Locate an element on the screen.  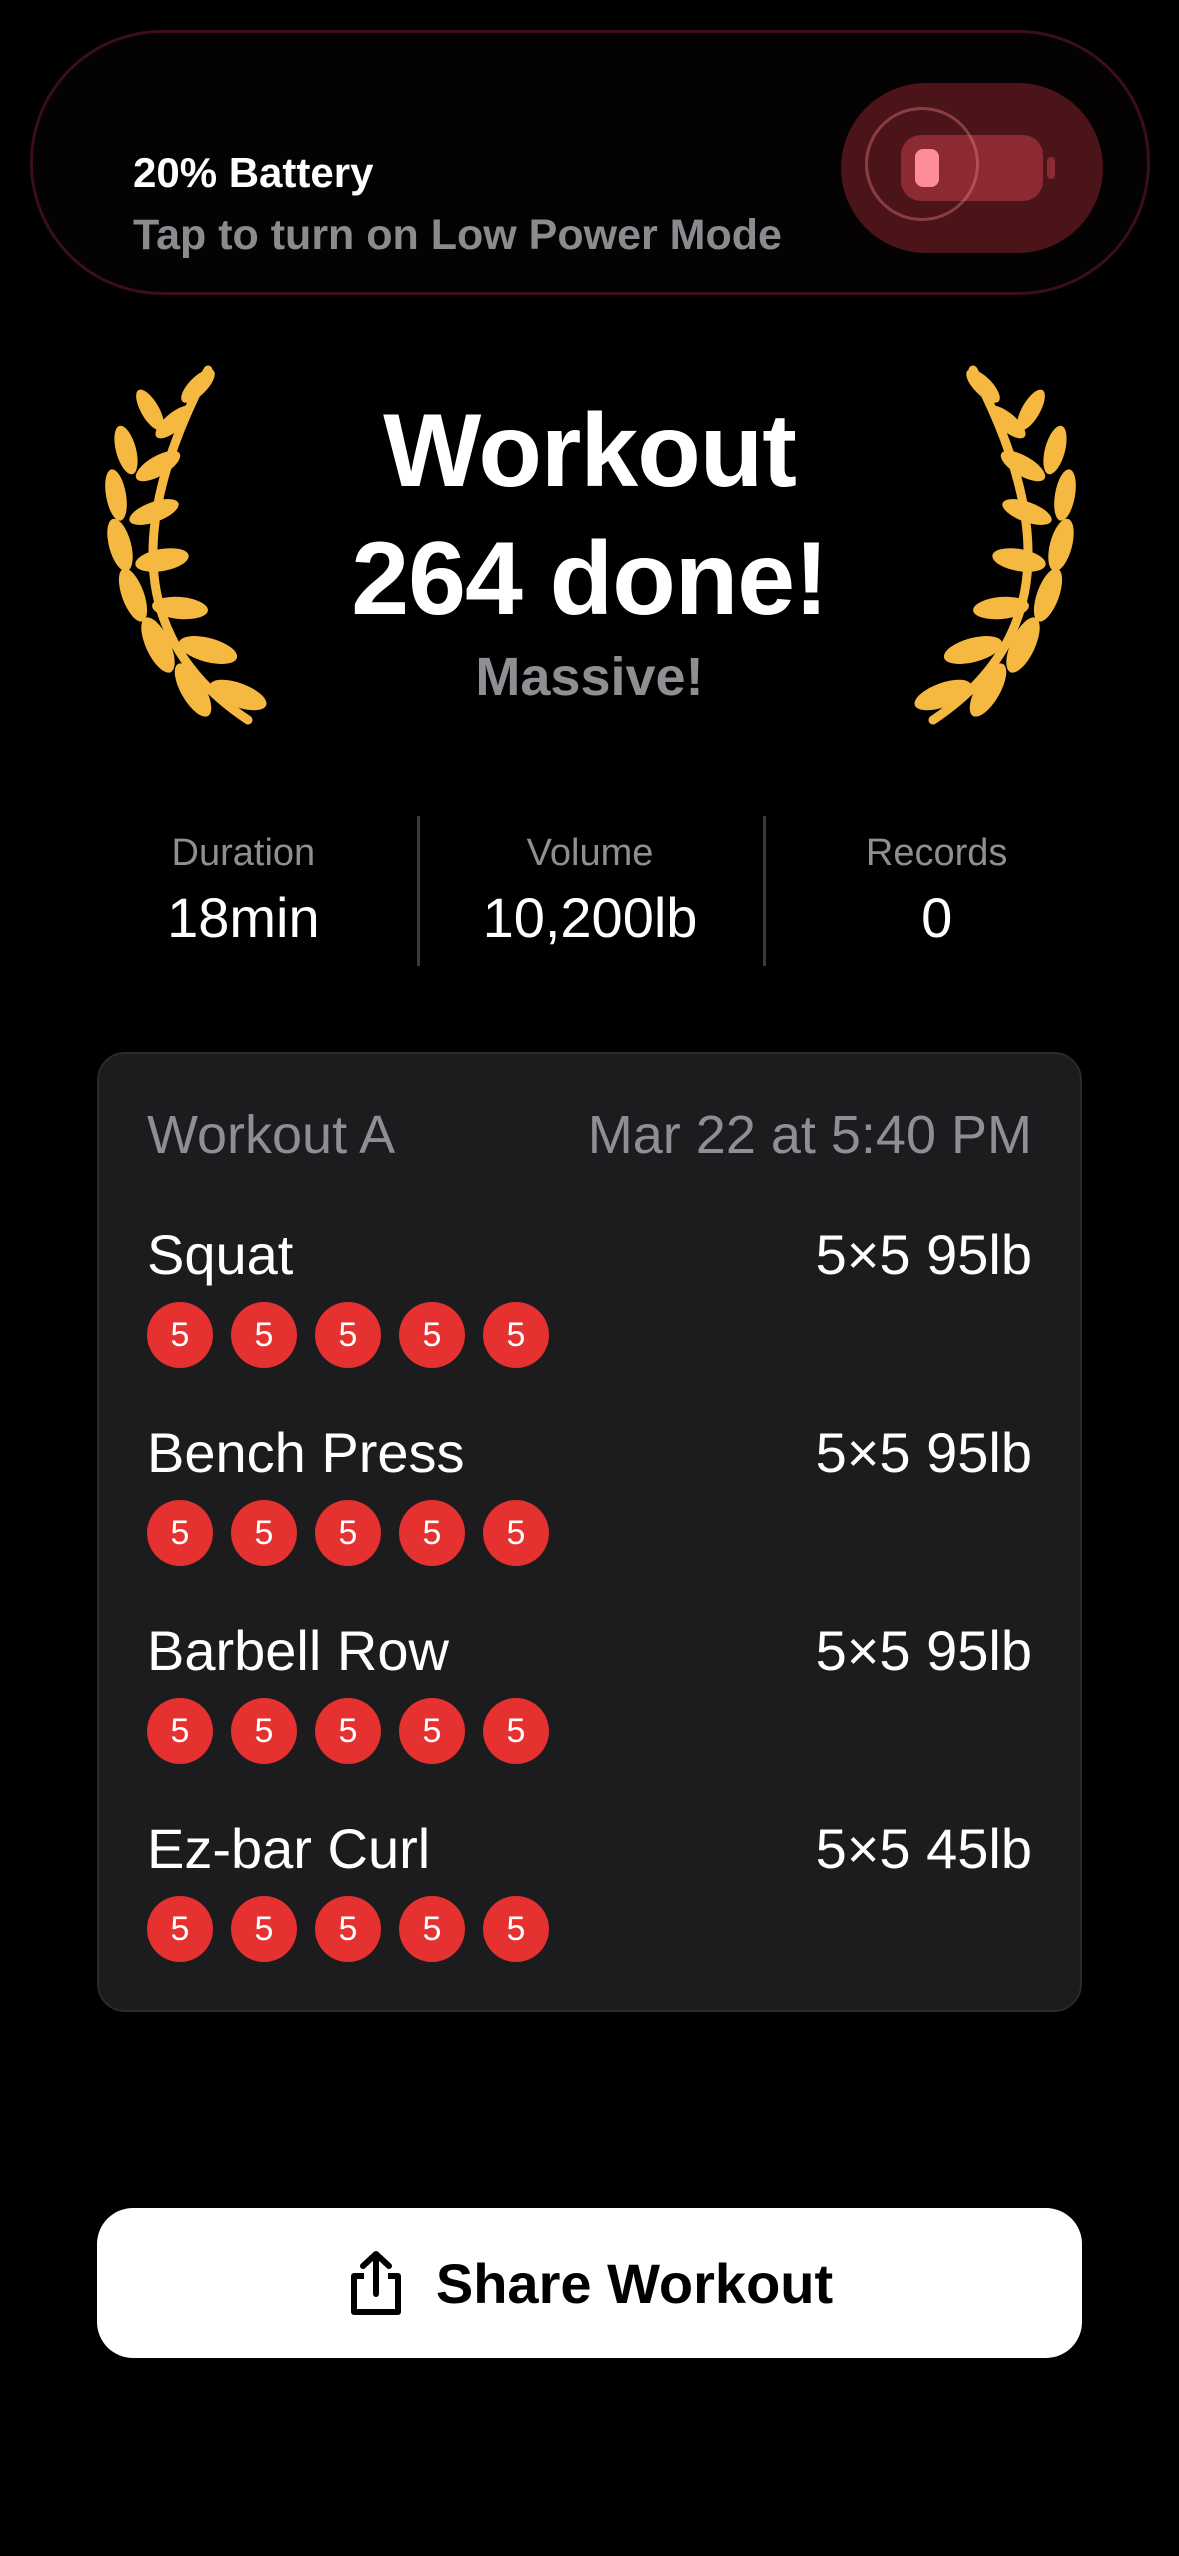
battery-title: 20% Battery is located at coordinates (253, 172).